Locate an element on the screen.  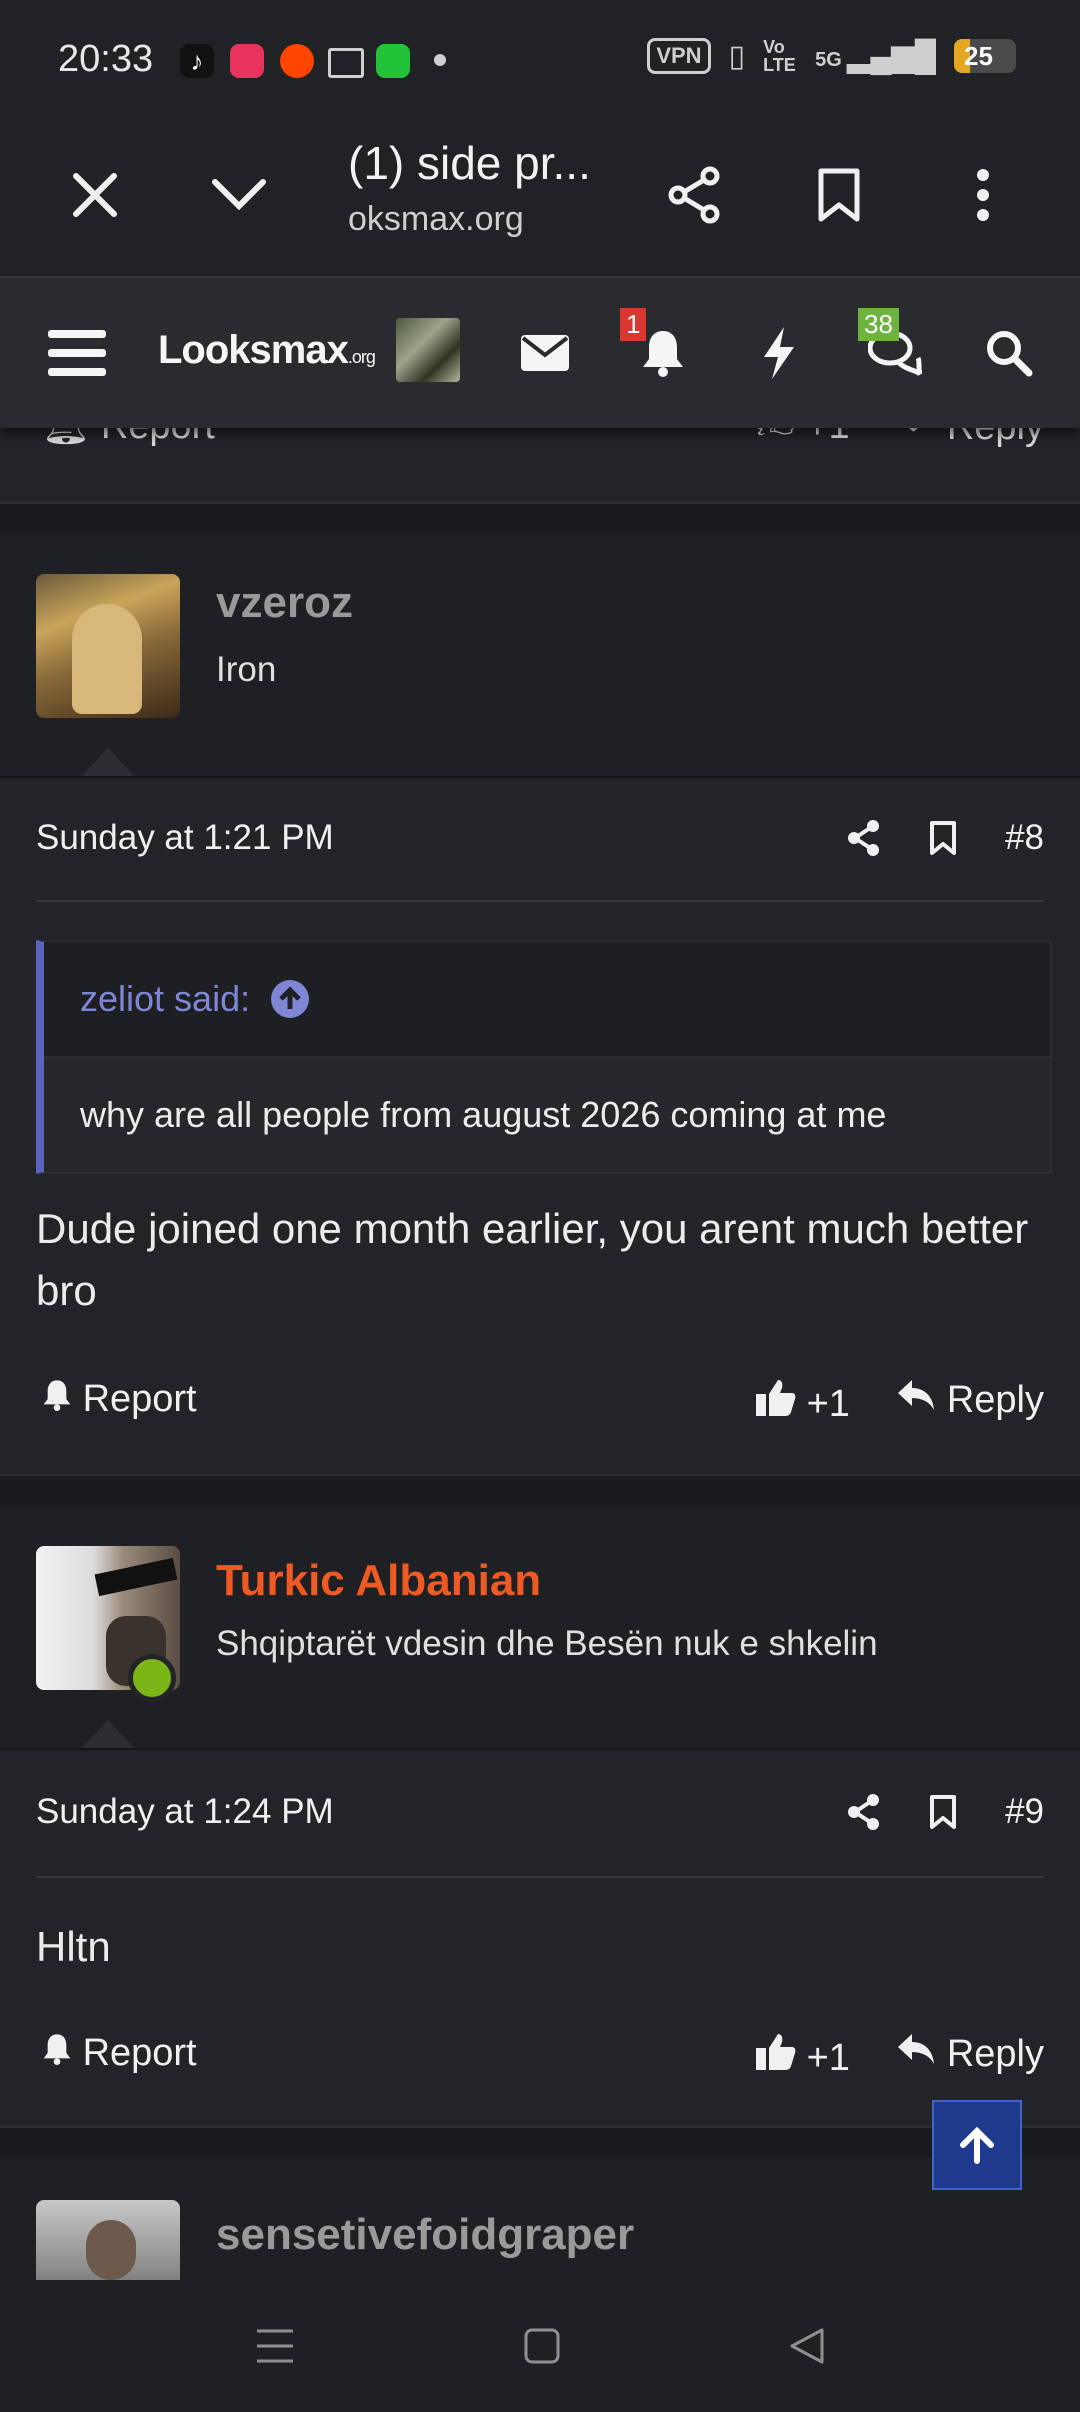
report-button: 🔔︎ Report is located at coordinates (128, 438).